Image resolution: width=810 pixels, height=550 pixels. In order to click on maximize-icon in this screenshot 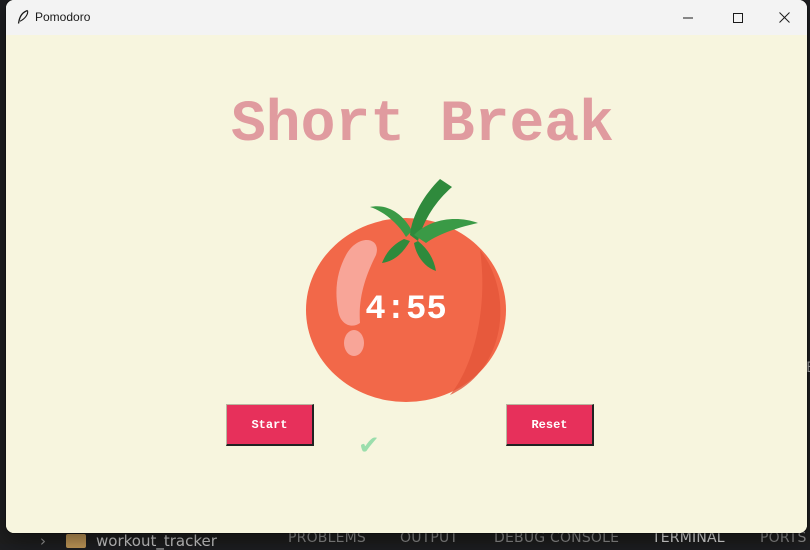, I will do `click(738, 17)`.